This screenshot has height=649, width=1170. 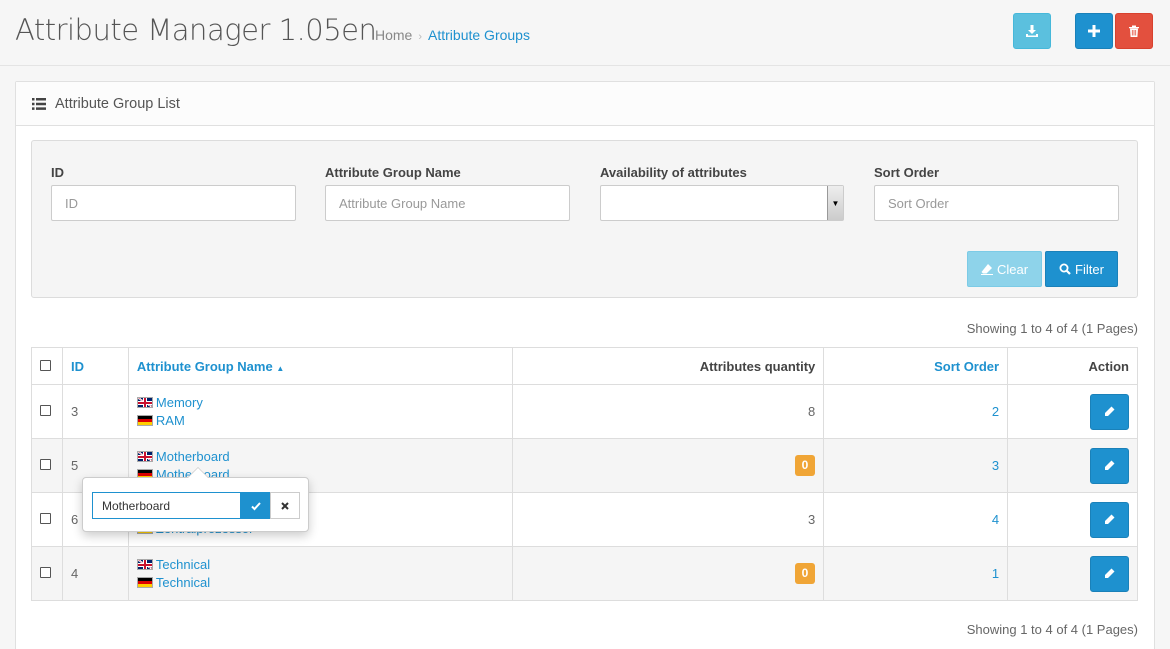 I want to click on column-name: Attribute Group Name, so click(x=205, y=366).